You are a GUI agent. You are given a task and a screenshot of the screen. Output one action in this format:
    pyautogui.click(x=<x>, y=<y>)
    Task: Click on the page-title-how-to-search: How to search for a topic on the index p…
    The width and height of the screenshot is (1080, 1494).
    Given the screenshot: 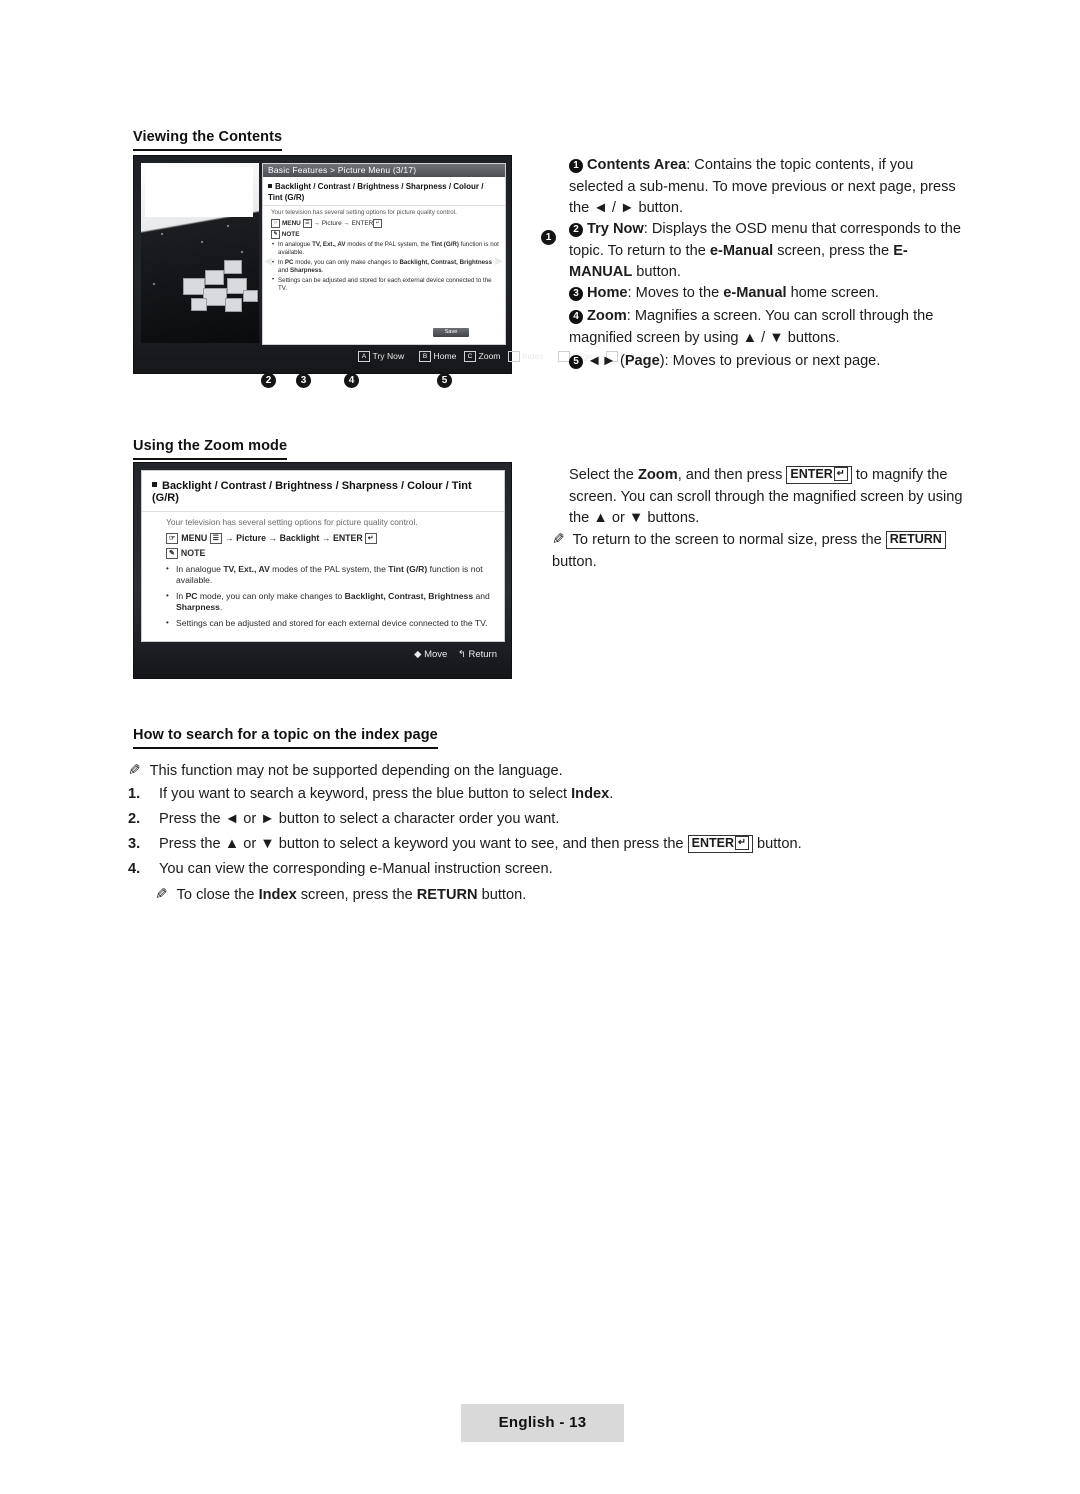 What is the action you would take?
    pyautogui.click(x=285, y=738)
    